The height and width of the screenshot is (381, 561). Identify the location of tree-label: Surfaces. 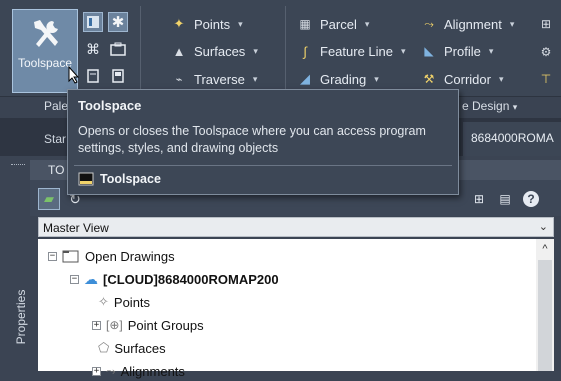
(140, 348).